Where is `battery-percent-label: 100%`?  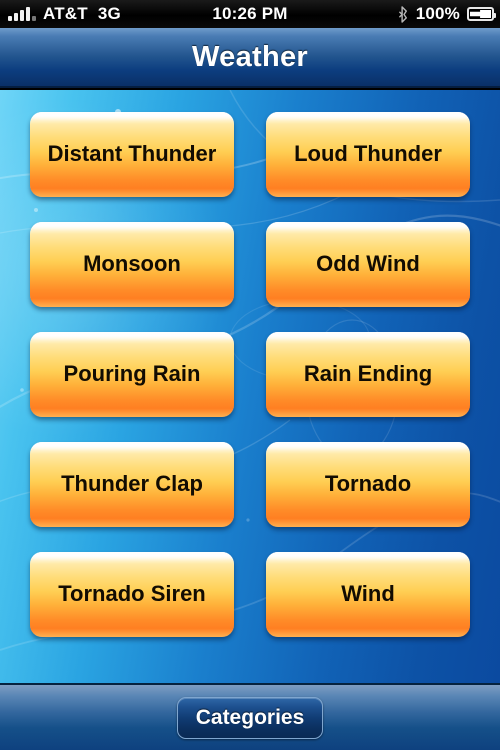 battery-percent-label: 100% is located at coordinates (437, 13).